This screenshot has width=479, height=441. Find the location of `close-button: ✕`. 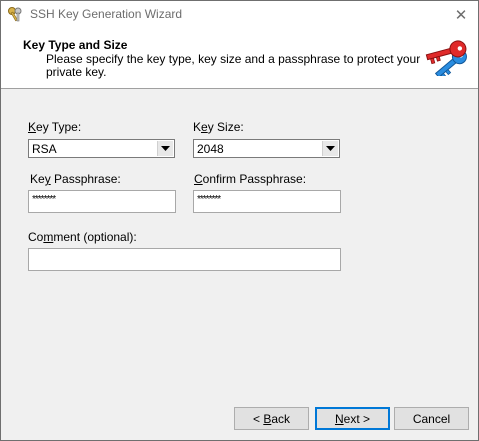

close-button: ✕ is located at coordinates (461, 14).